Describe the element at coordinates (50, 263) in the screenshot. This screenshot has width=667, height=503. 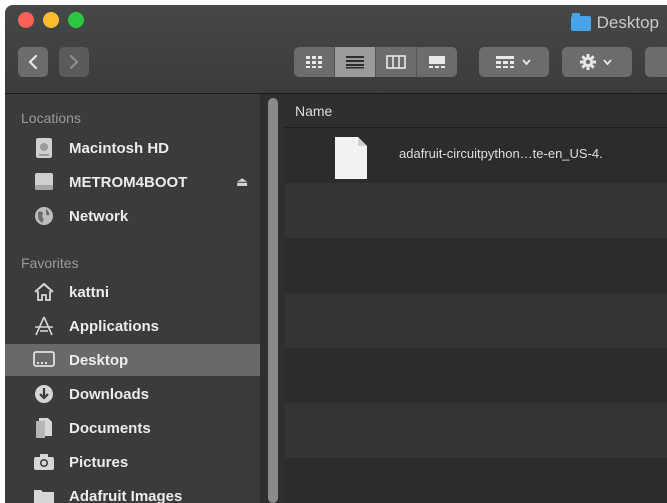
I see `favorites-header: Favorites` at that location.